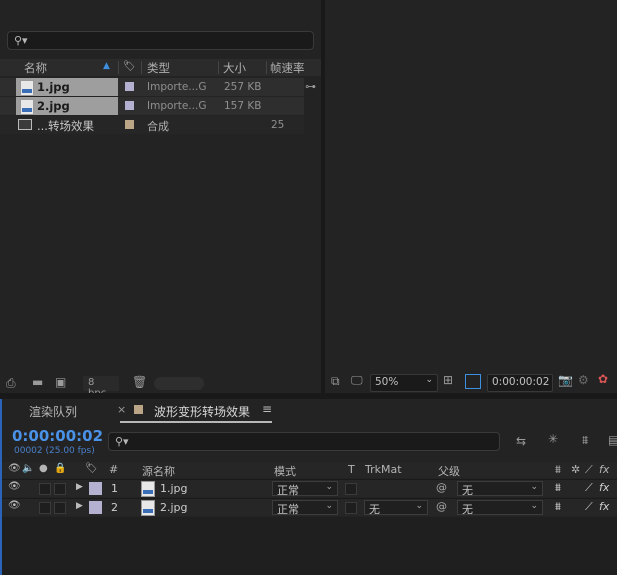 The height and width of the screenshot is (575, 617). I want to click on column-source-name: 源名称, so click(158, 471).